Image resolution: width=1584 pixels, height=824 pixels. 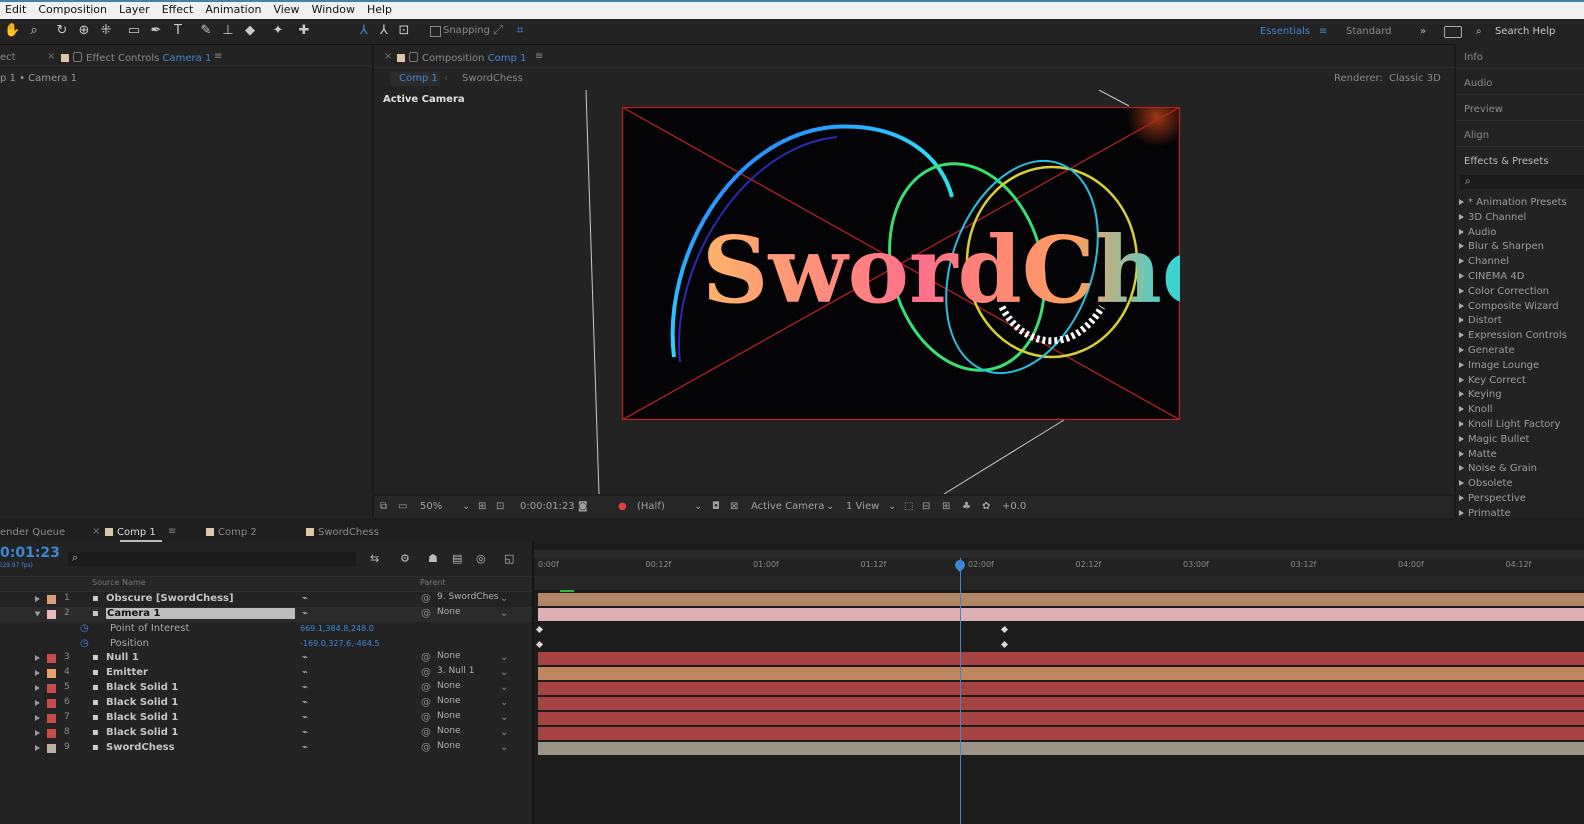 What do you see at coordinates (1486, 483) in the screenshot?
I see `effect-category: Obsolete` at bounding box center [1486, 483].